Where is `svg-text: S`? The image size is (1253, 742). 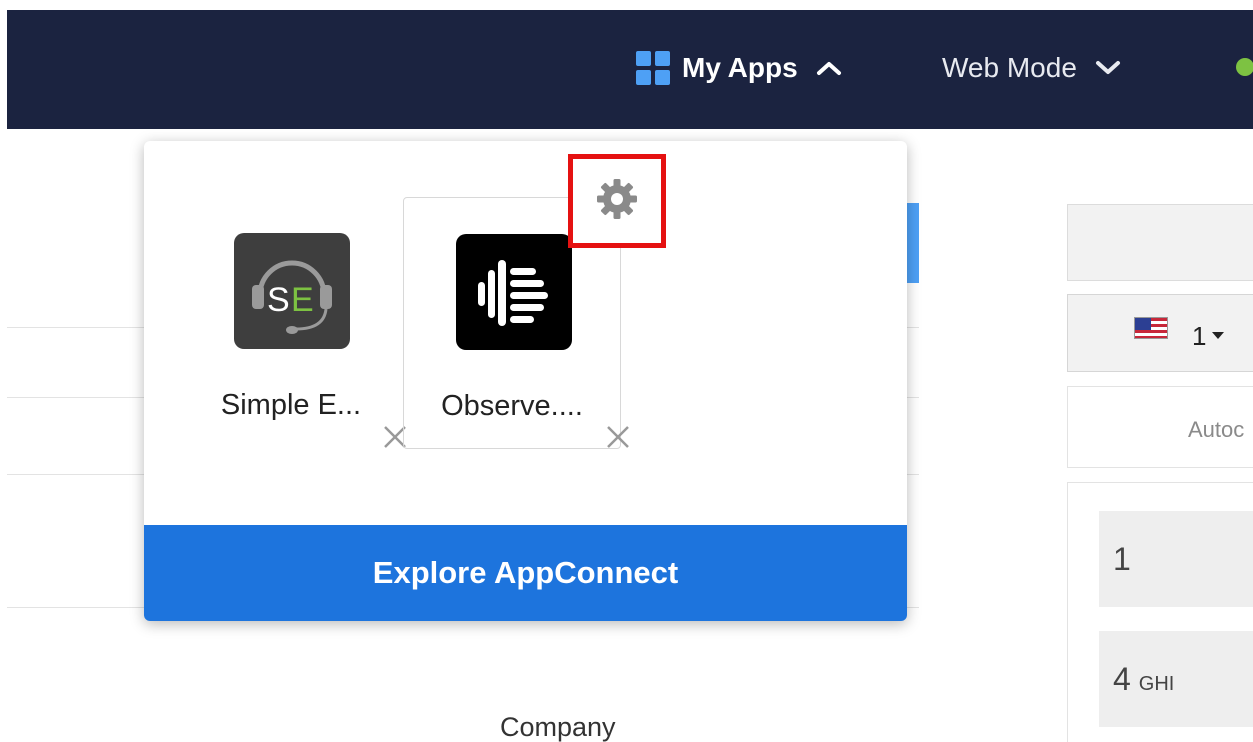
svg-text: S is located at coordinates (278, 300).